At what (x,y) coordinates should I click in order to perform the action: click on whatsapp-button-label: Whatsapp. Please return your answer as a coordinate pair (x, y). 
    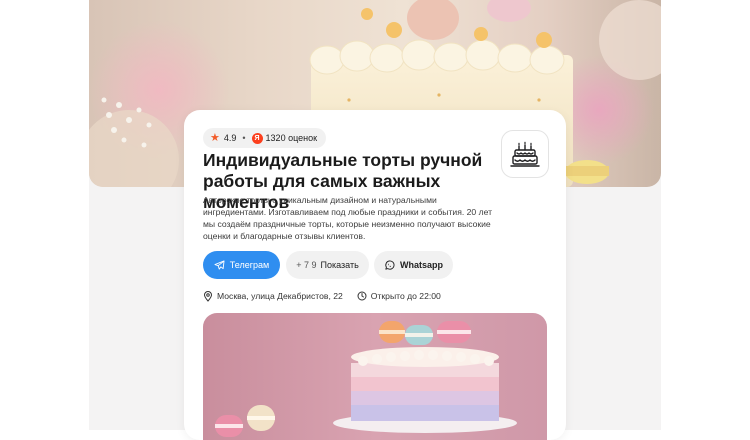
    Looking at the image, I should click on (421, 265).